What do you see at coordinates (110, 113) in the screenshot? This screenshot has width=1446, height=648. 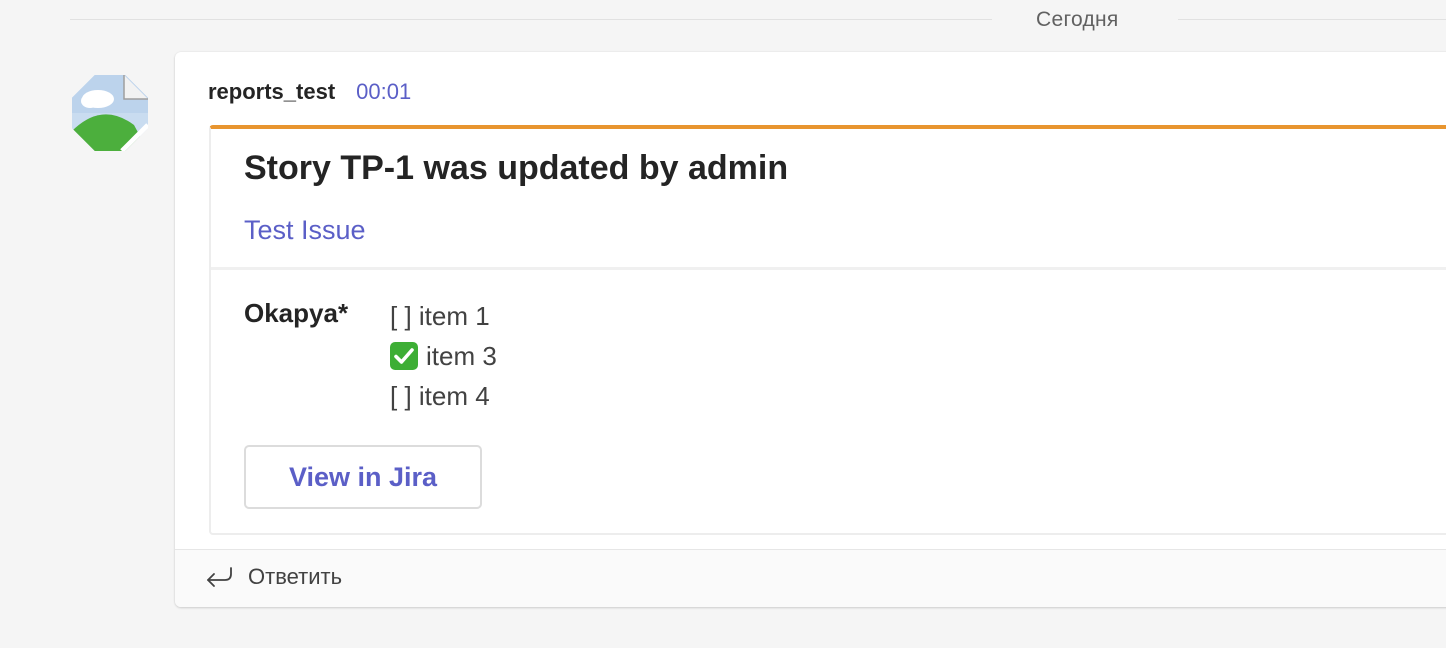 I see `broken-image-icon` at bounding box center [110, 113].